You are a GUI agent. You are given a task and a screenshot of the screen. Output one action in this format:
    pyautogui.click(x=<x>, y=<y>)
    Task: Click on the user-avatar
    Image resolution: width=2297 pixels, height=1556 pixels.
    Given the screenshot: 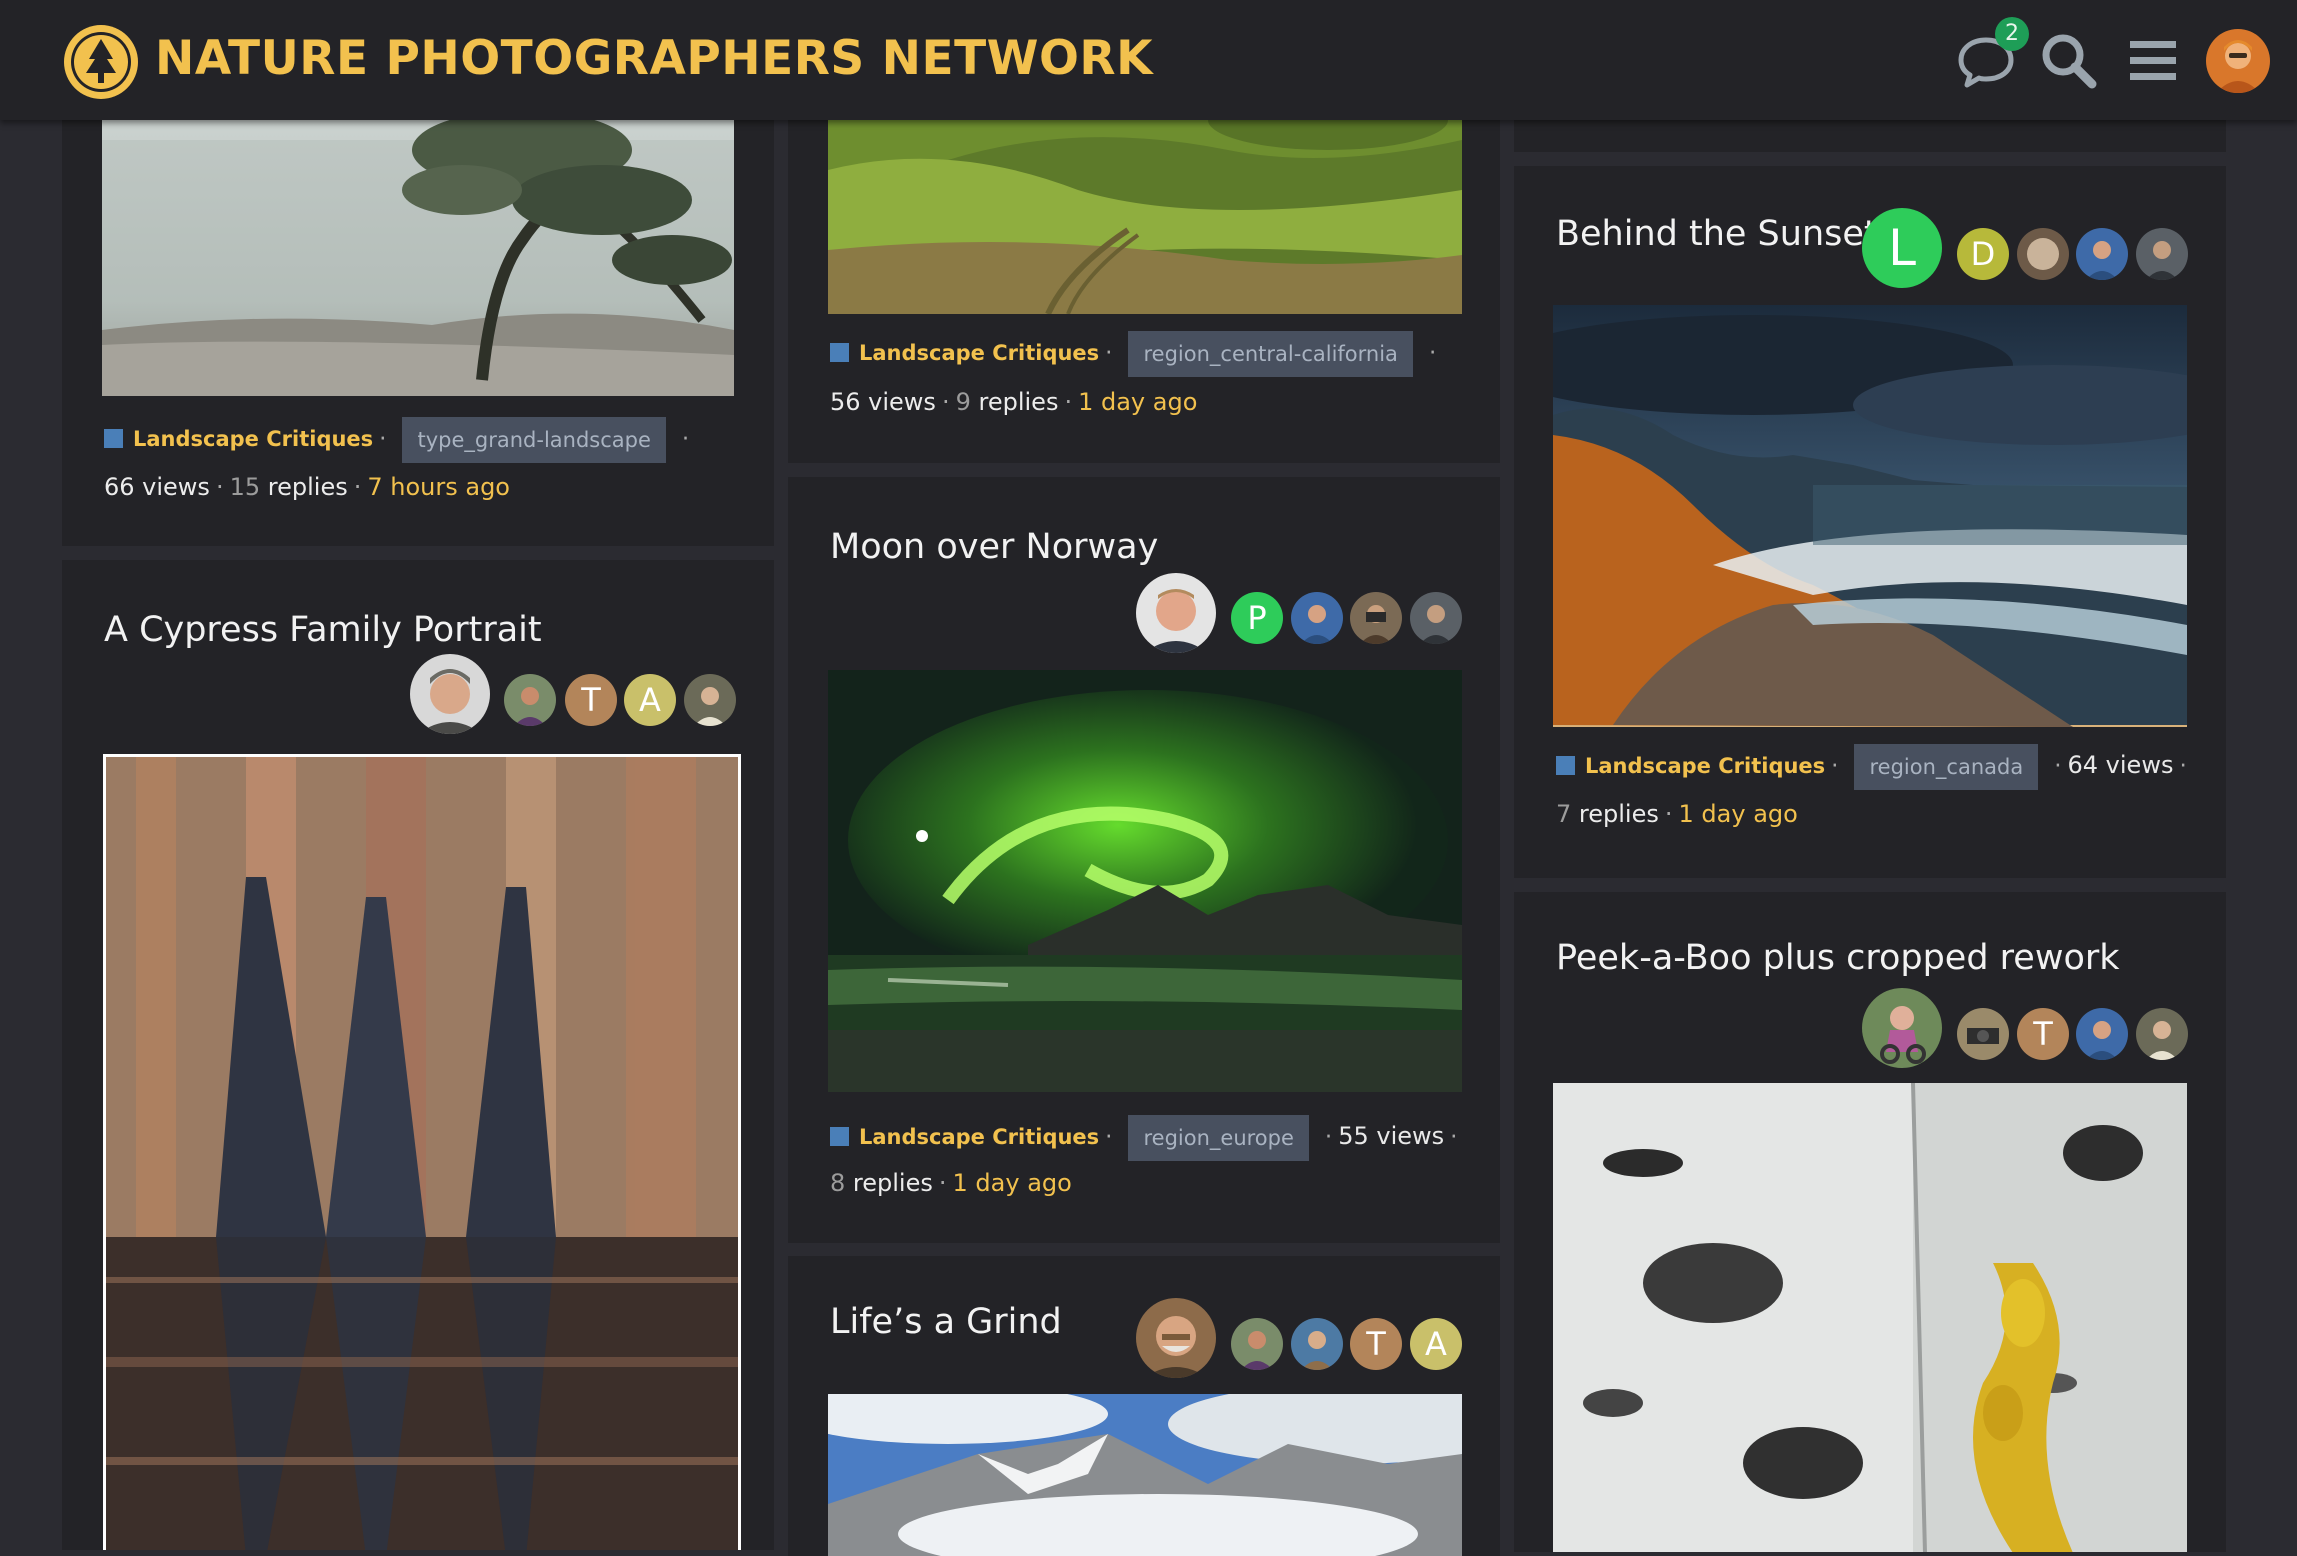 What is the action you would take?
    pyautogui.click(x=2238, y=61)
    